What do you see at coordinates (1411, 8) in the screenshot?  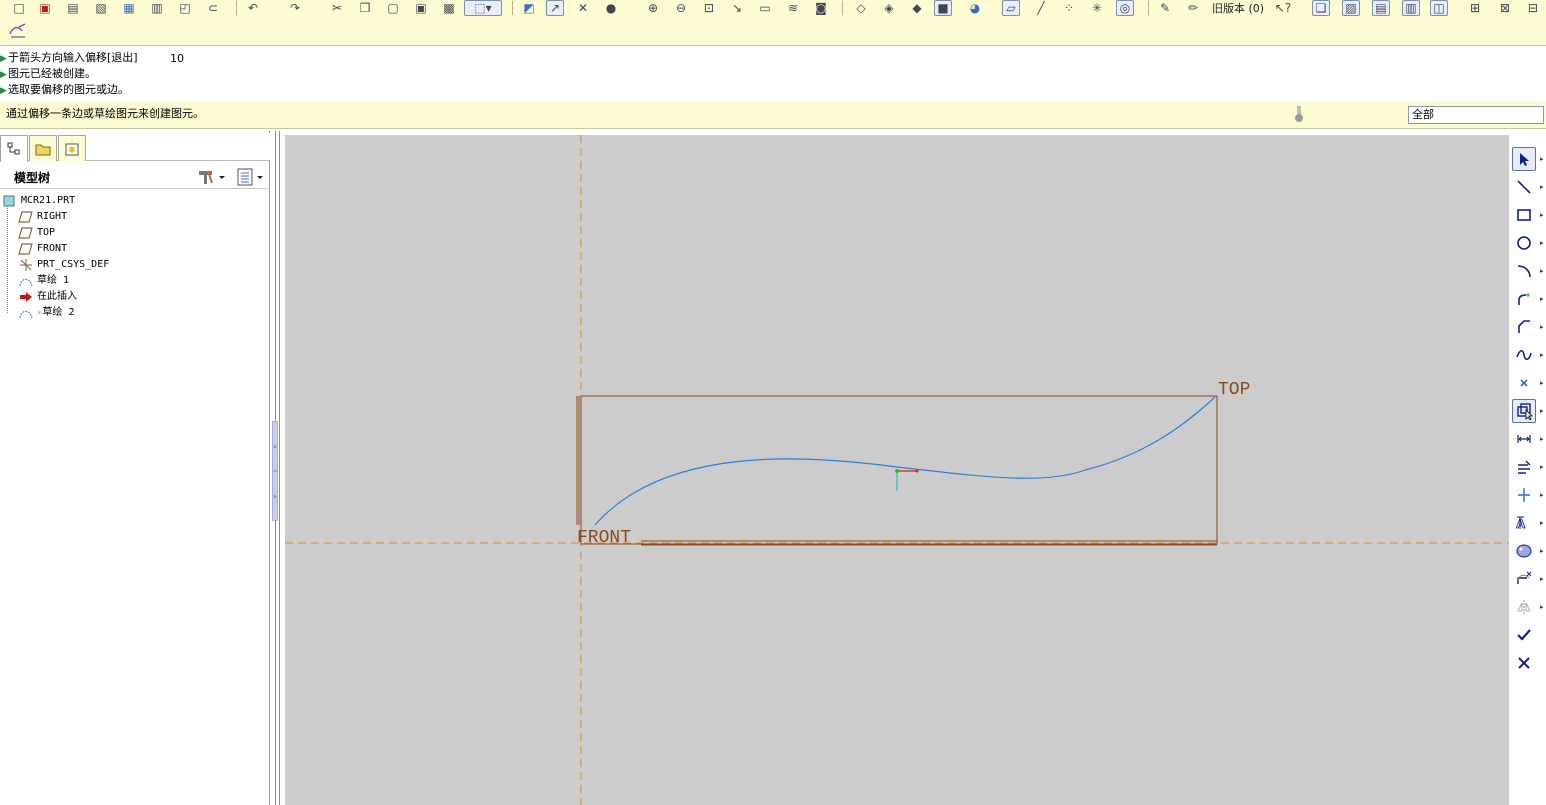 I see `hide-icon: ▥` at bounding box center [1411, 8].